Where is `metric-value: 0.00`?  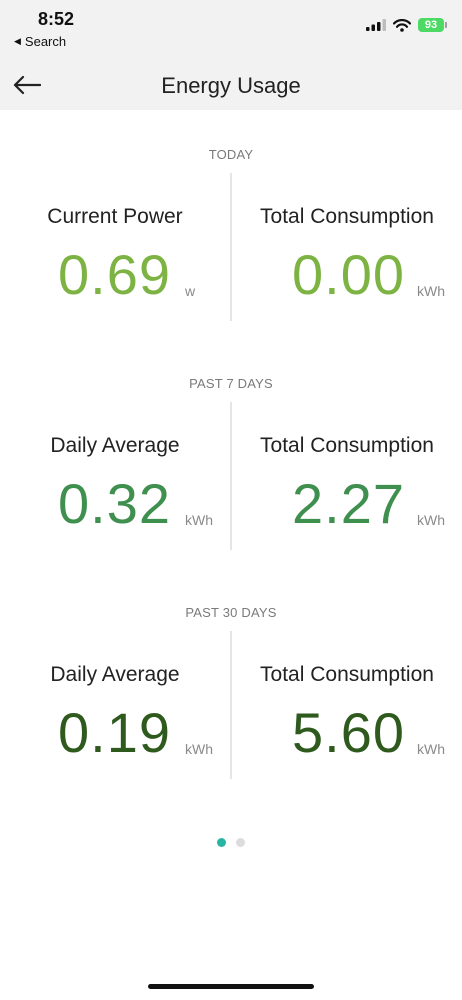 metric-value: 0.00 is located at coordinates (348, 274).